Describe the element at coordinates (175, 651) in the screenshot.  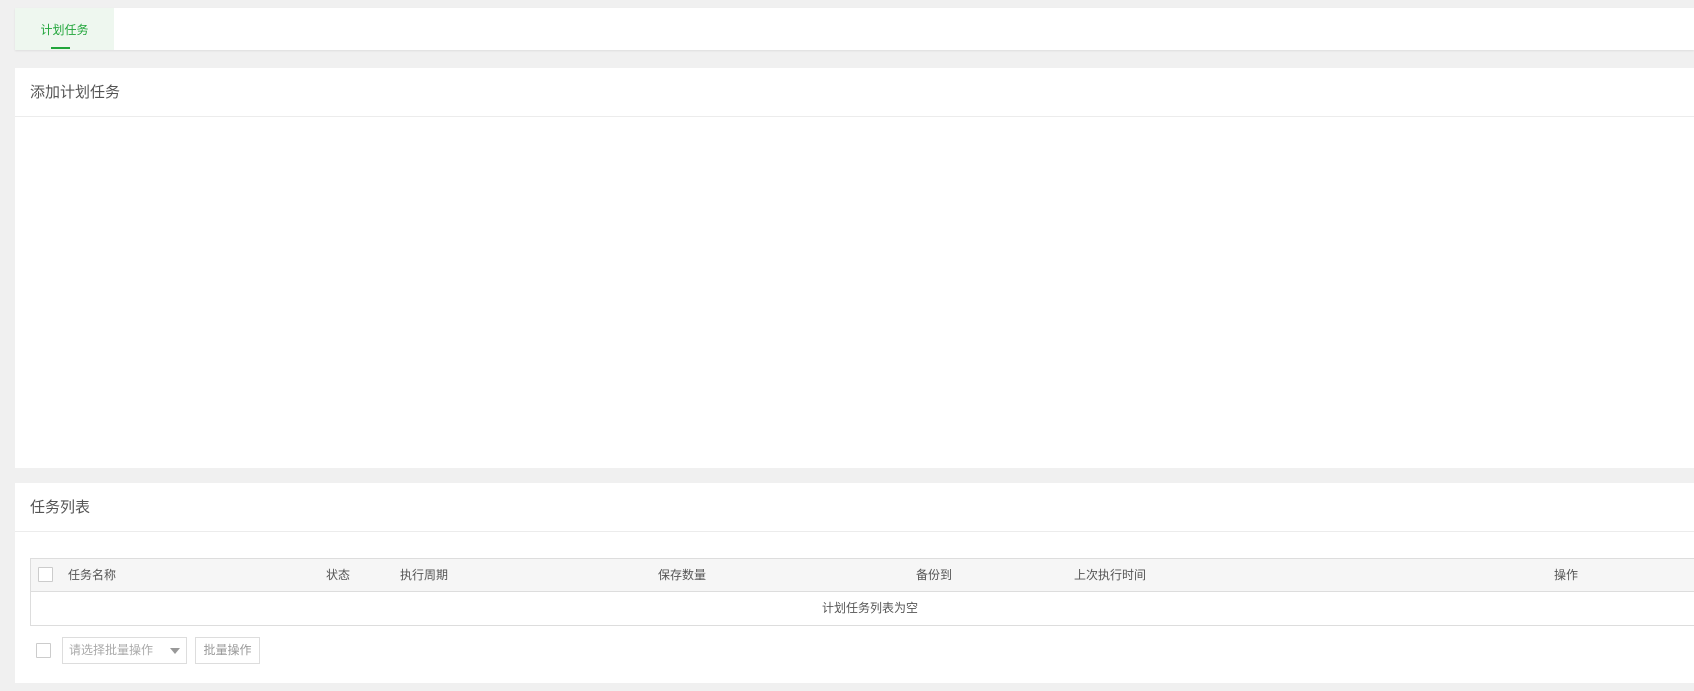
I see `caret-down-icon` at that location.